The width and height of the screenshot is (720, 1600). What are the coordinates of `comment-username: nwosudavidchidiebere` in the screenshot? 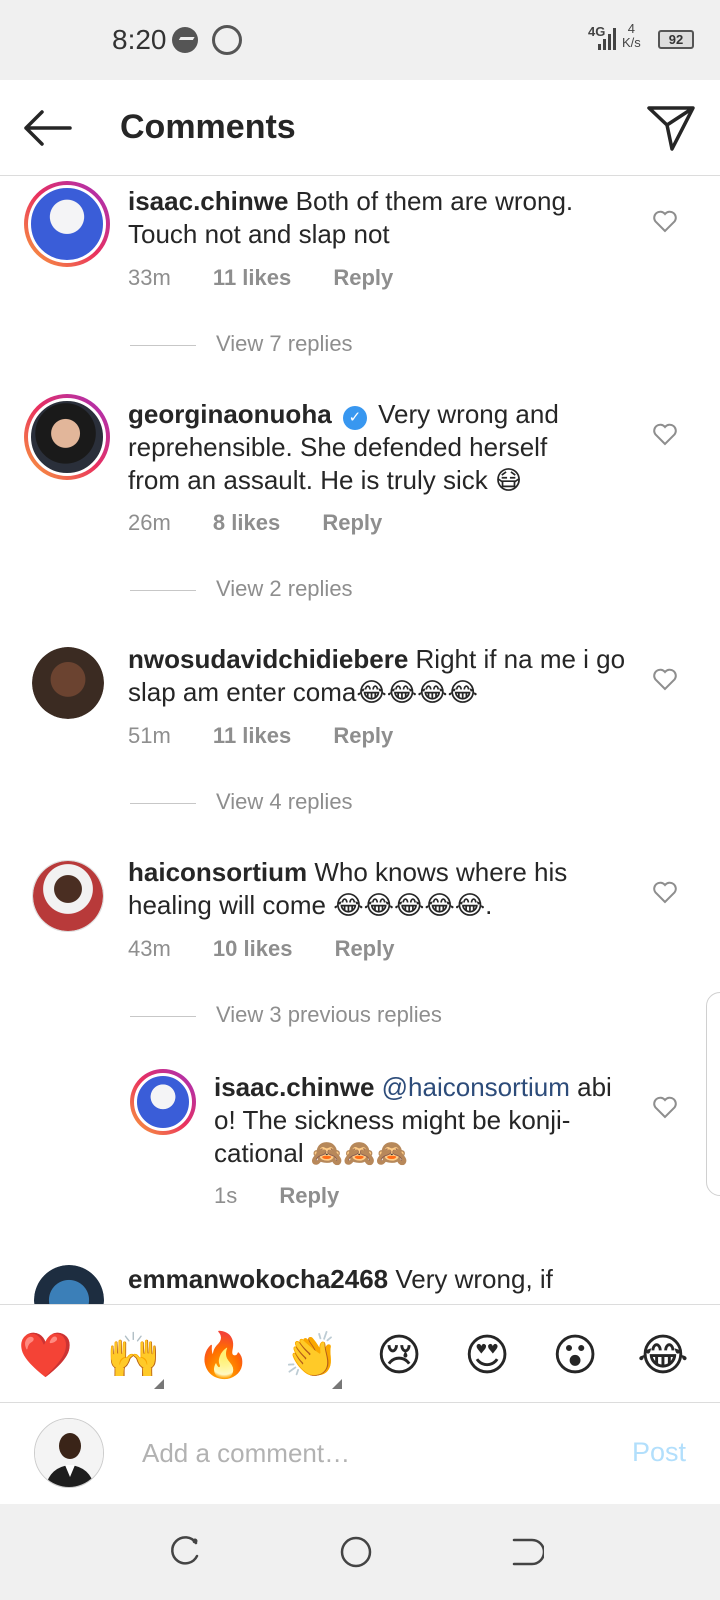 It's located at (268, 659).